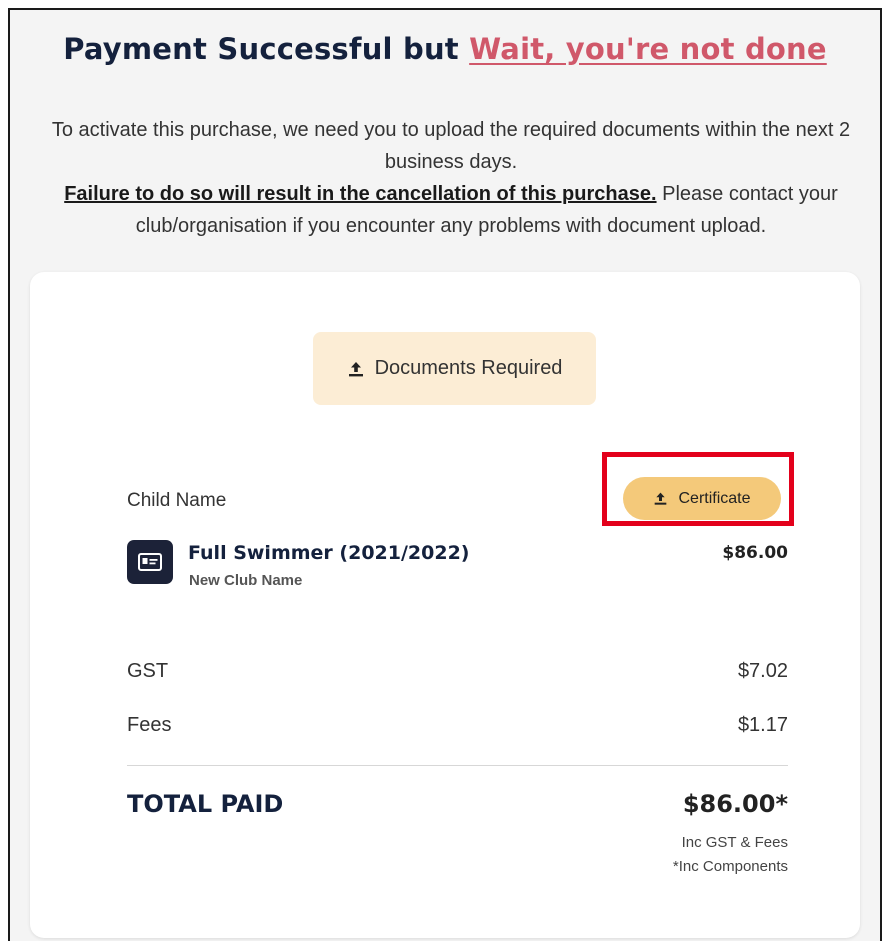  What do you see at coordinates (329, 553) in the screenshot?
I see `item-title: Full Swimmer (2021/2022)` at bounding box center [329, 553].